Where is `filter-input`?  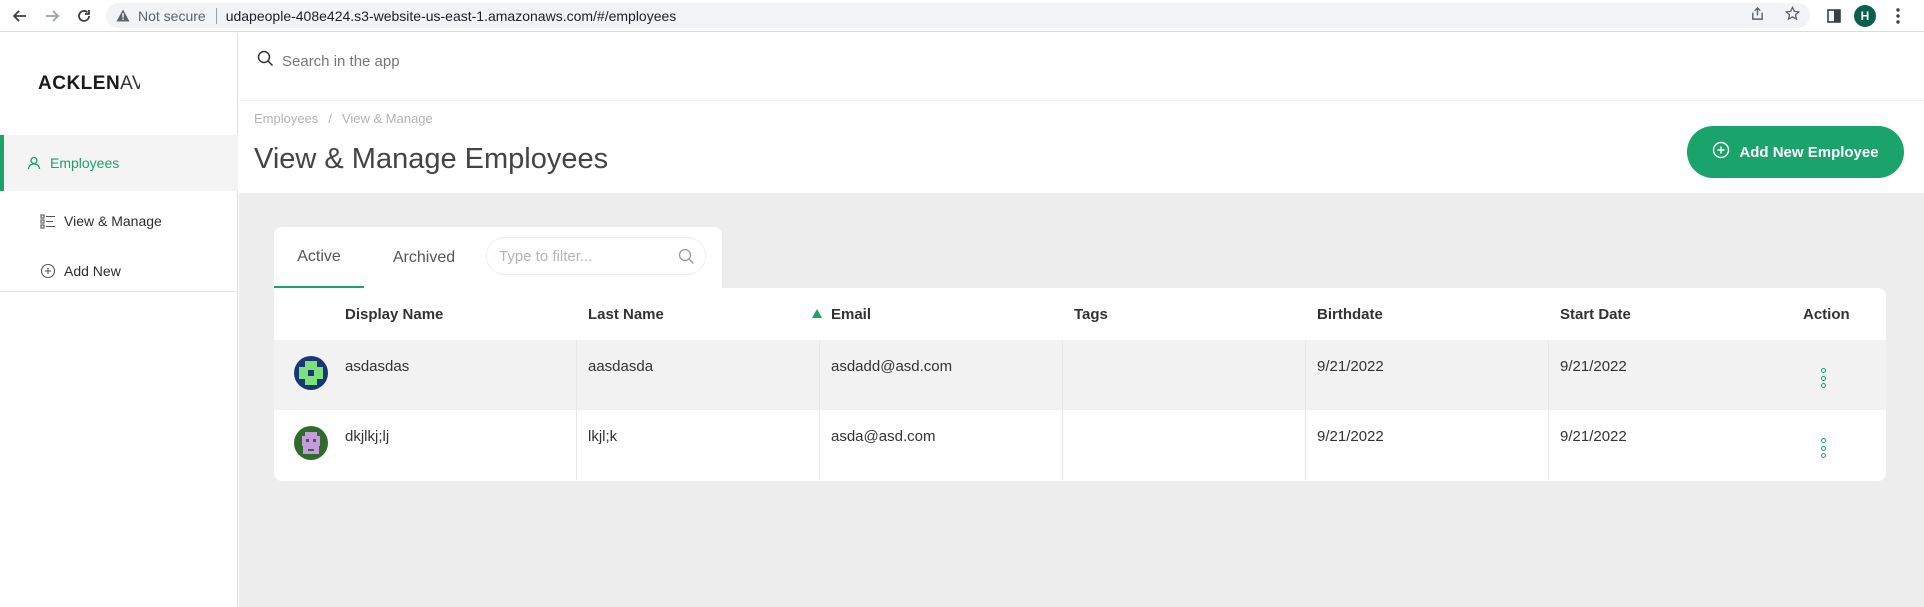 filter-input is located at coordinates (584, 256).